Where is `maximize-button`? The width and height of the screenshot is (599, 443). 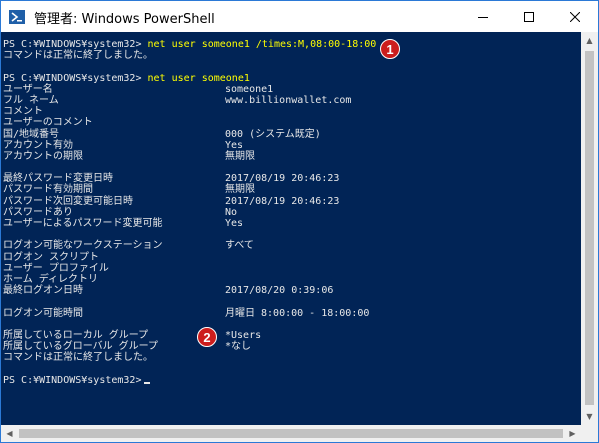
maximize-button is located at coordinates (529, 16).